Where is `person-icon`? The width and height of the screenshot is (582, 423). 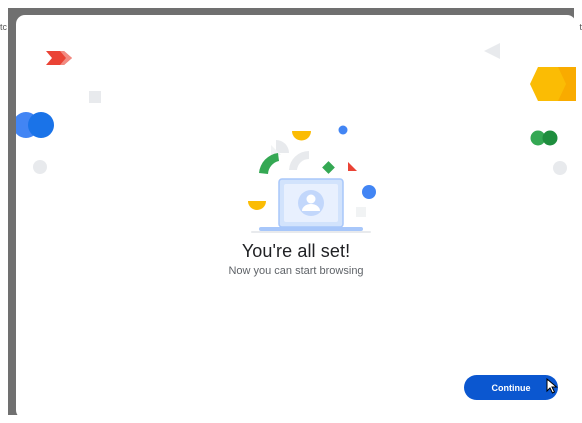
person-icon is located at coordinates (311, 203).